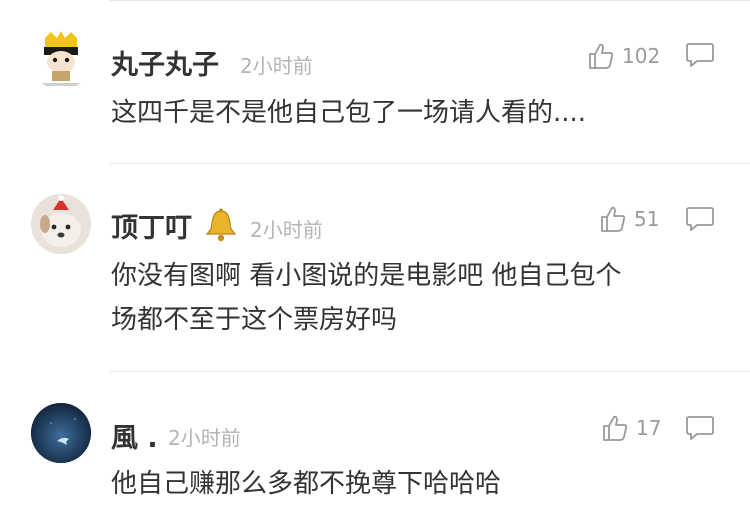  I want to click on username: 顶丁叮, so click(175, 228).